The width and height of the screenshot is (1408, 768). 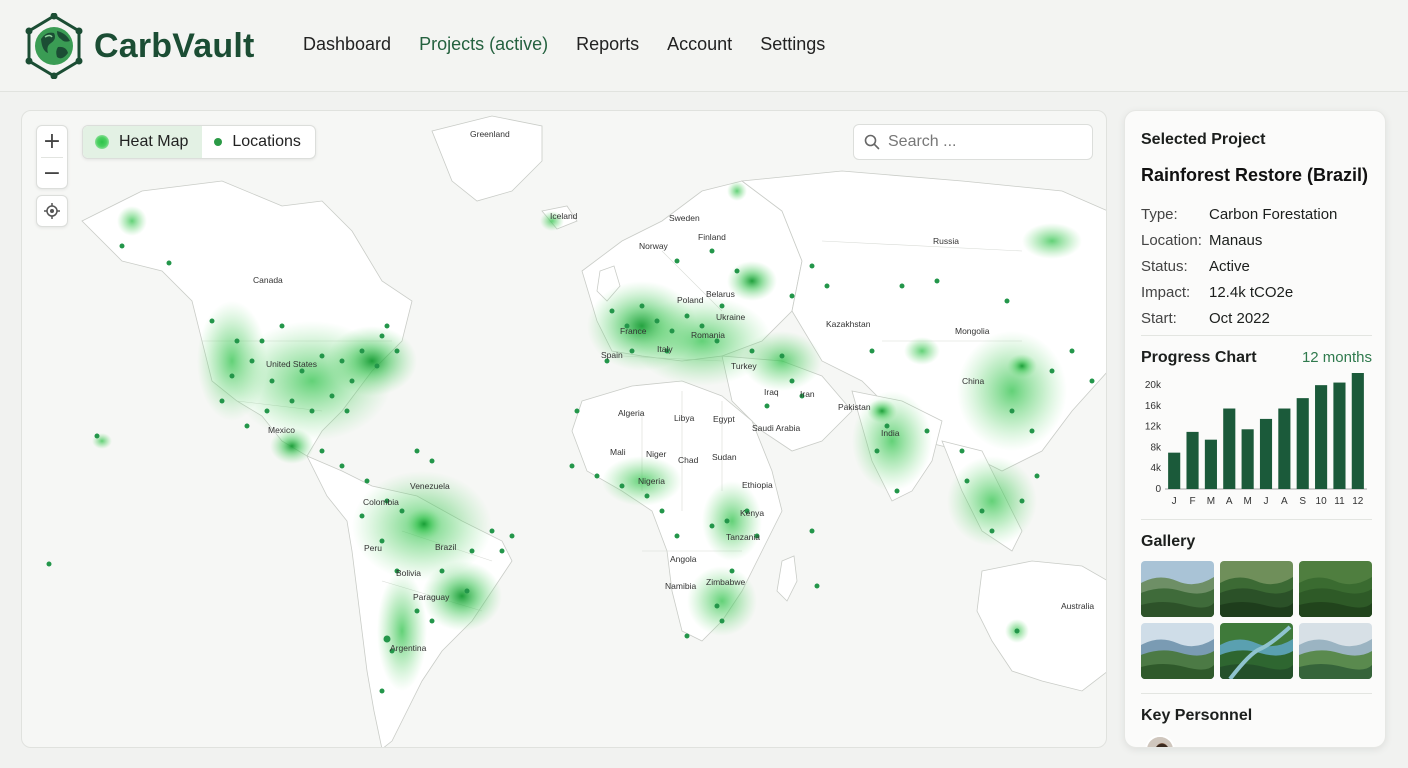 I want to click on person-avatar-icon, so click(x=1160, y=742).